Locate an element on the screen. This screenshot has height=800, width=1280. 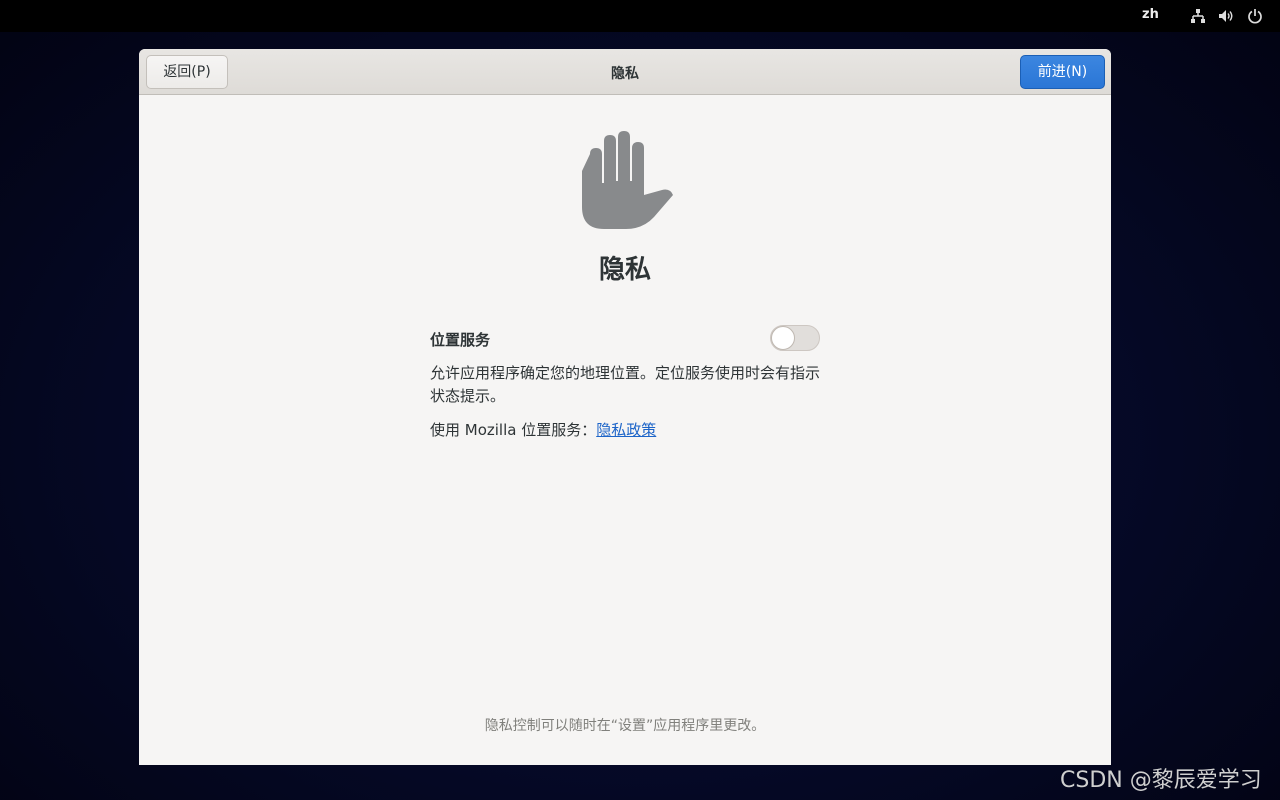
page-heading: 隐私 is located at coordinates (624, 270).